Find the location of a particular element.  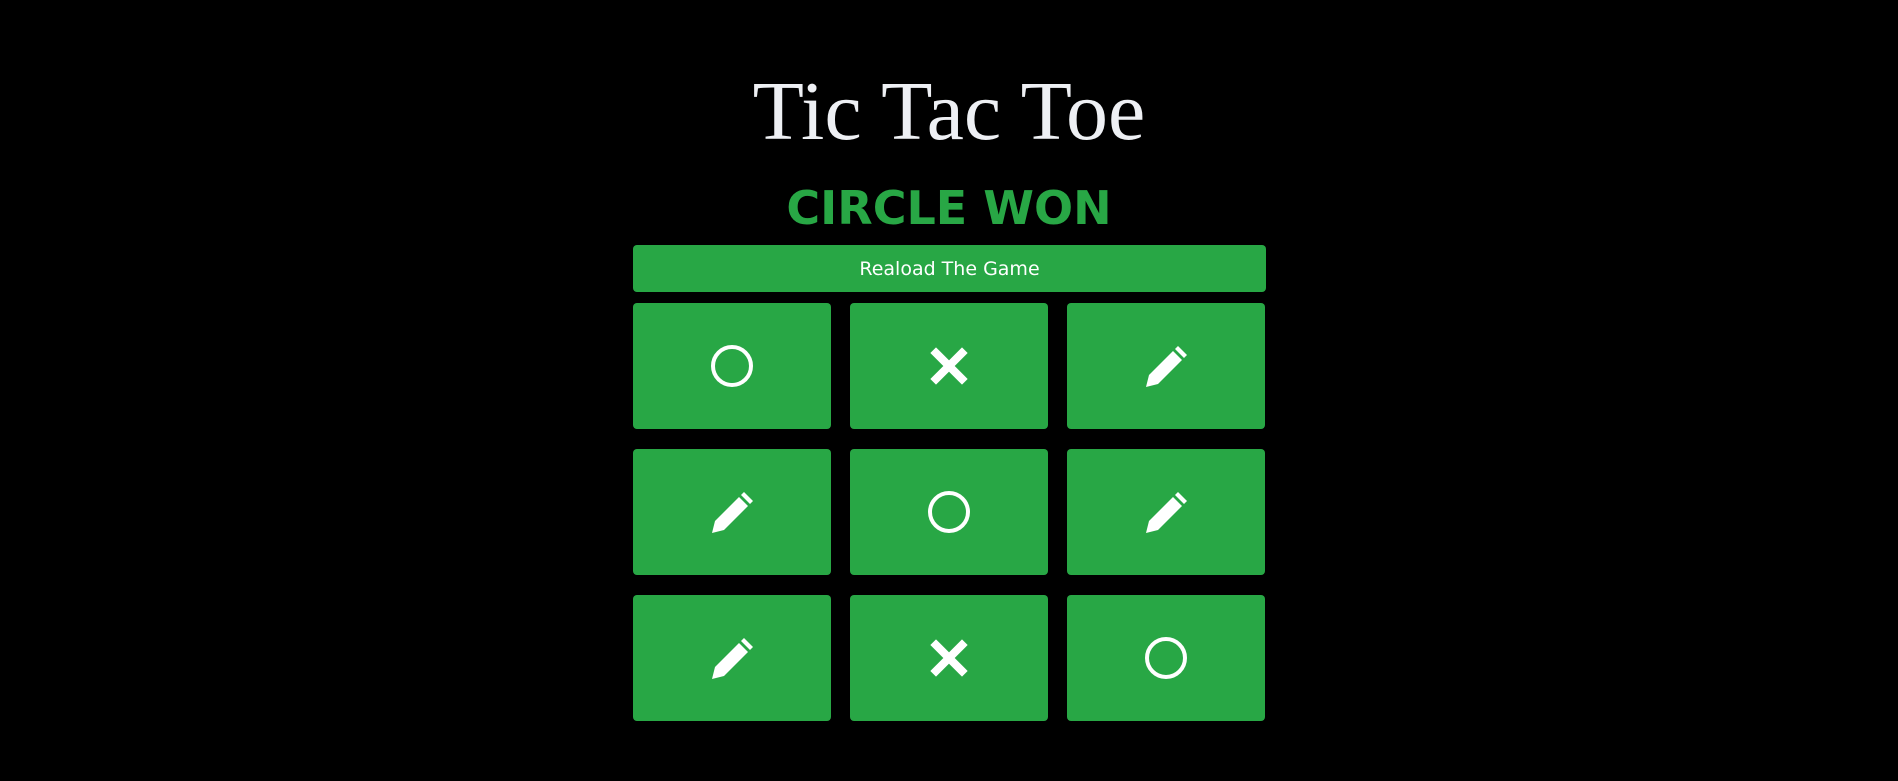

page-title: Tic Tac Toe is located at coordinates (949, 111).